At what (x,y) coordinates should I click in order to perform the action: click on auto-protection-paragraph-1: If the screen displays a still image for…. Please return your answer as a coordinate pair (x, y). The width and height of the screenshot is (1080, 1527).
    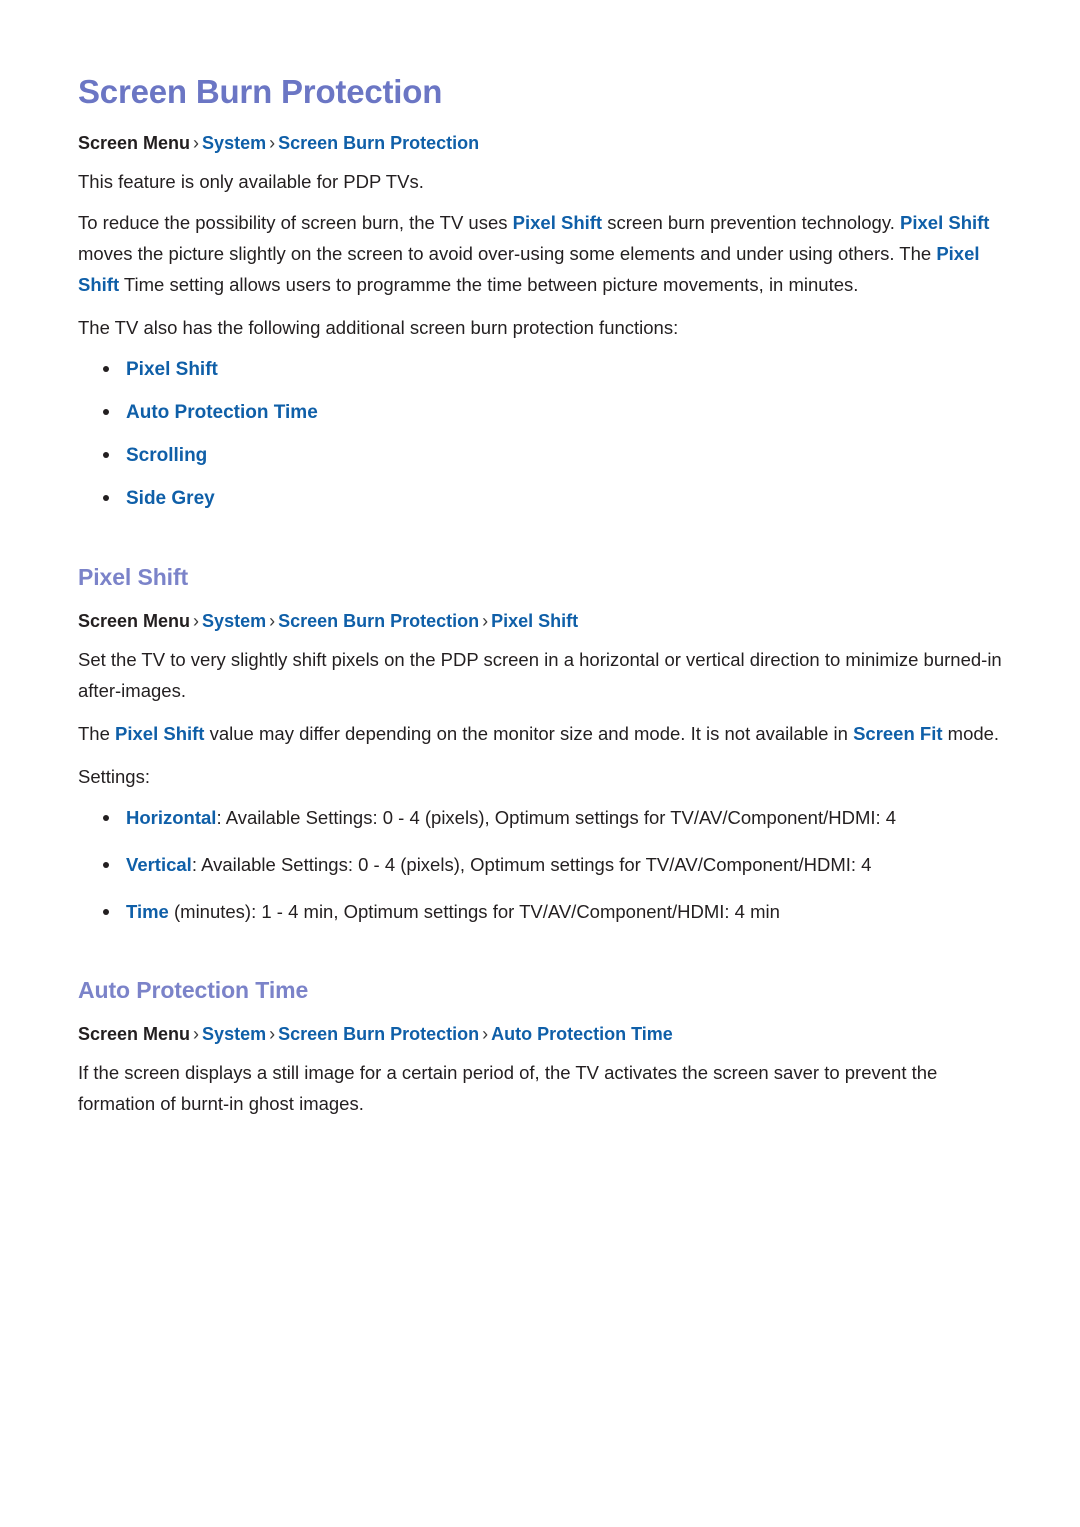
    Looking at the image, I should click on (508, 1088).